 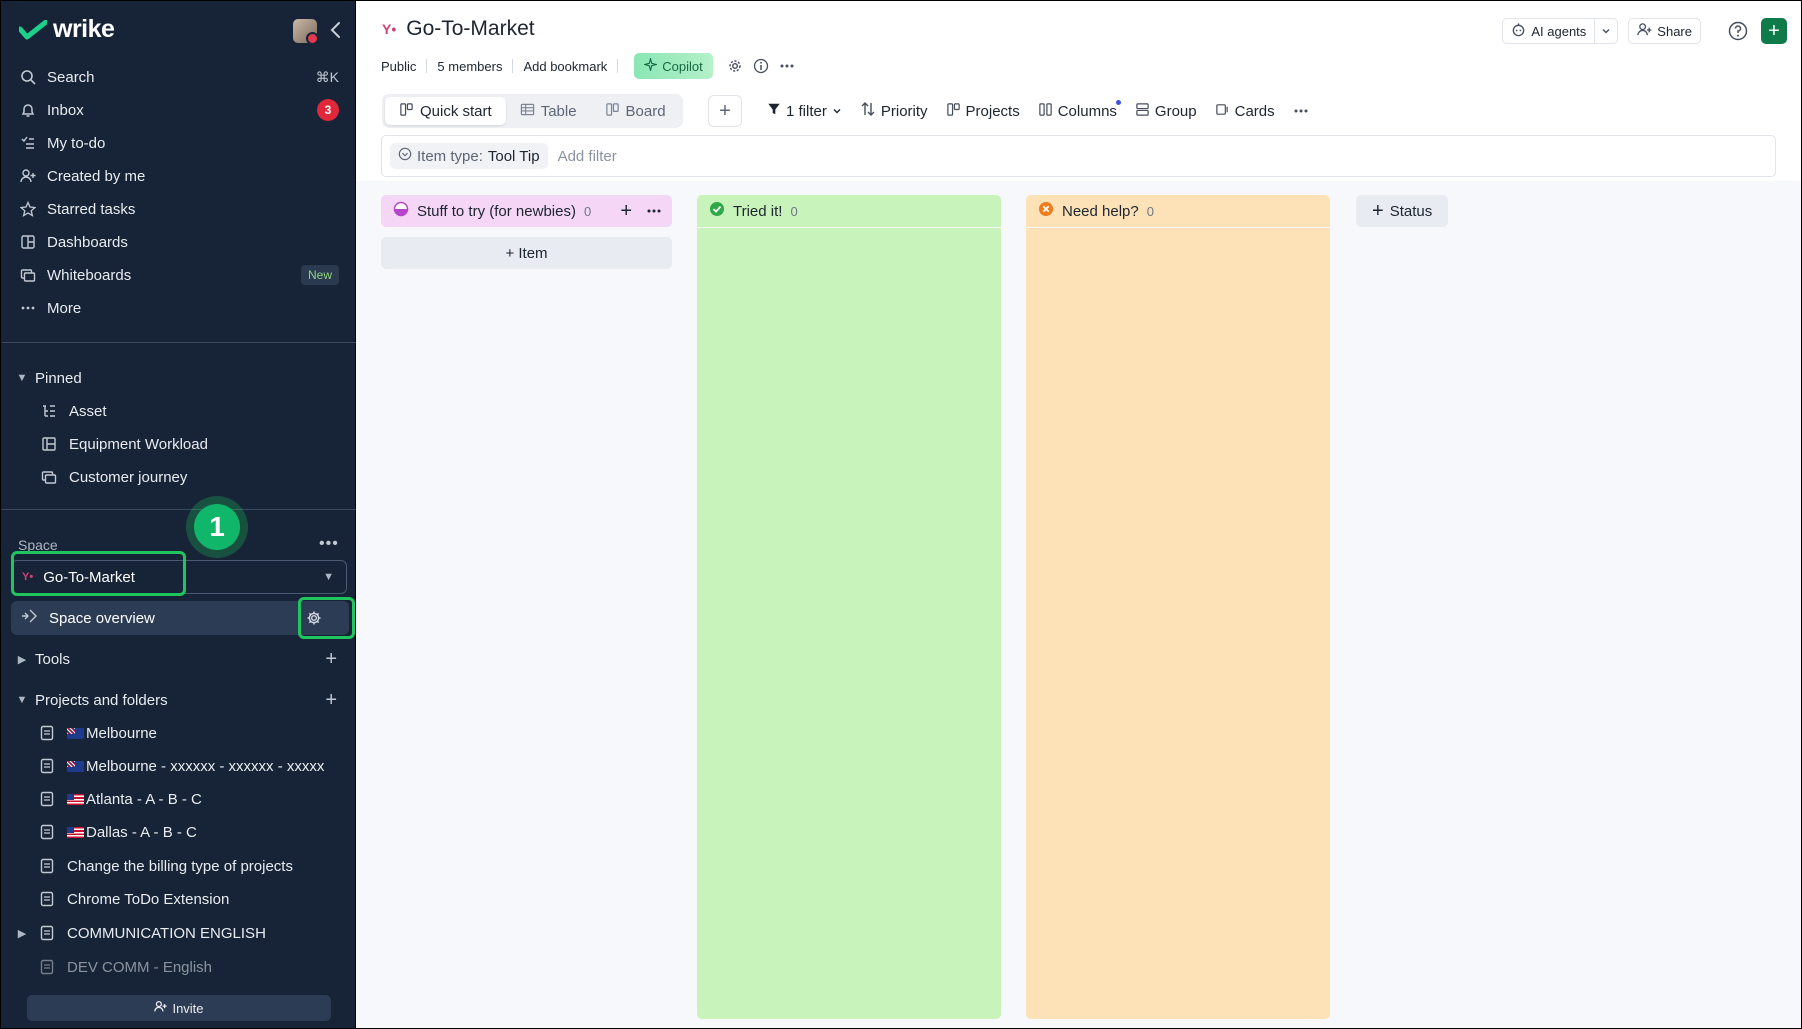 I want to click on columns-indicator-dot, so click(x=1118, y=102).